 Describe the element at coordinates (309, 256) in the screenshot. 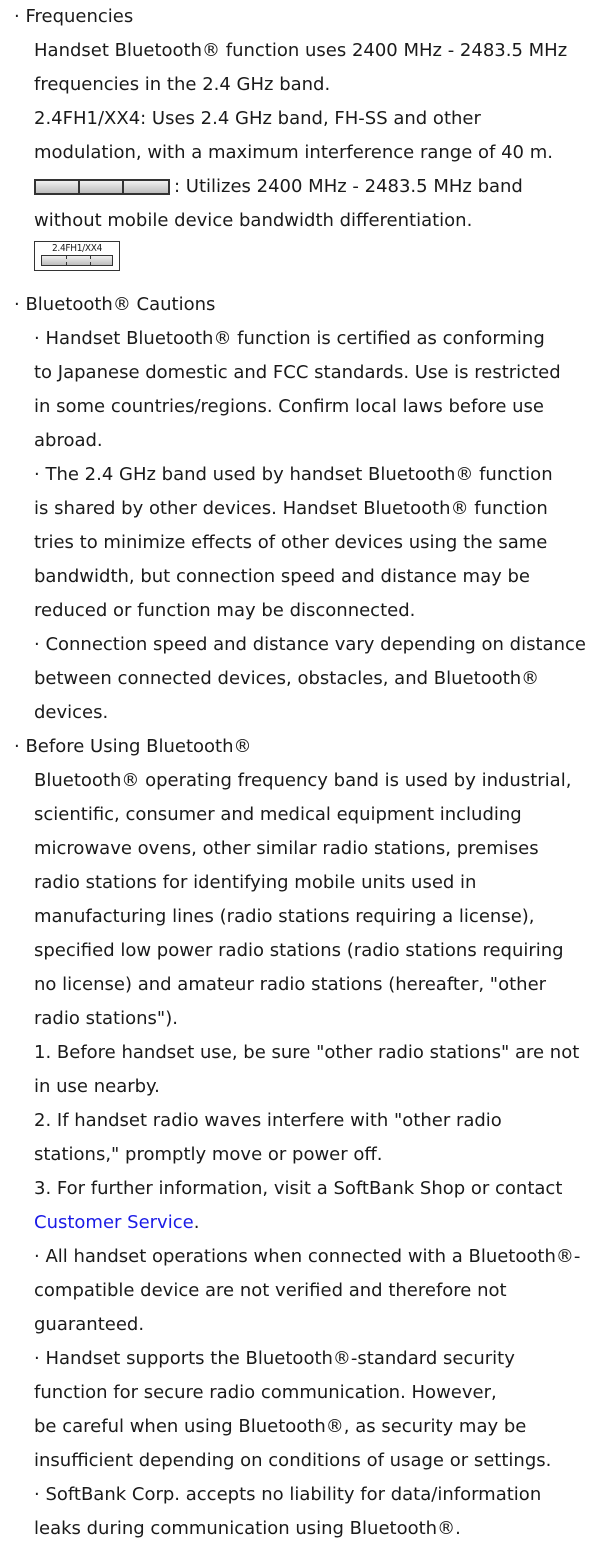

I see `frequency-label-icon-row: 2.4FH1/XX4` at that location.